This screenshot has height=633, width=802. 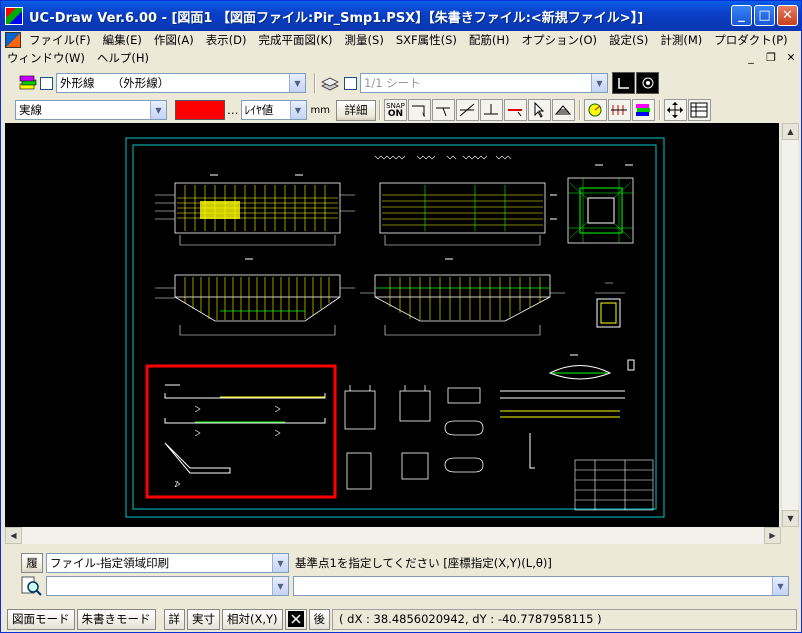 I want to click on coord-close-button, so click(x=295, y=619).